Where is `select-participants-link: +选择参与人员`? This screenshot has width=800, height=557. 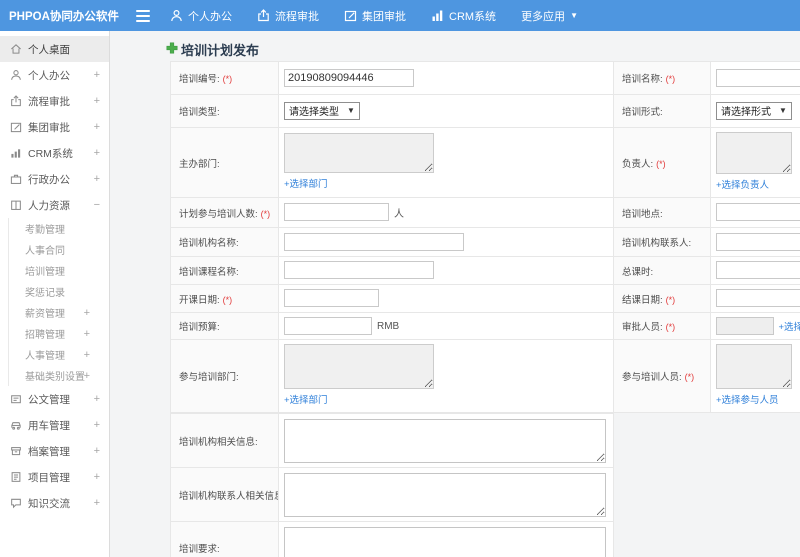 select-participants-link: +选择参与人员 is located at coordinates (747, 399).